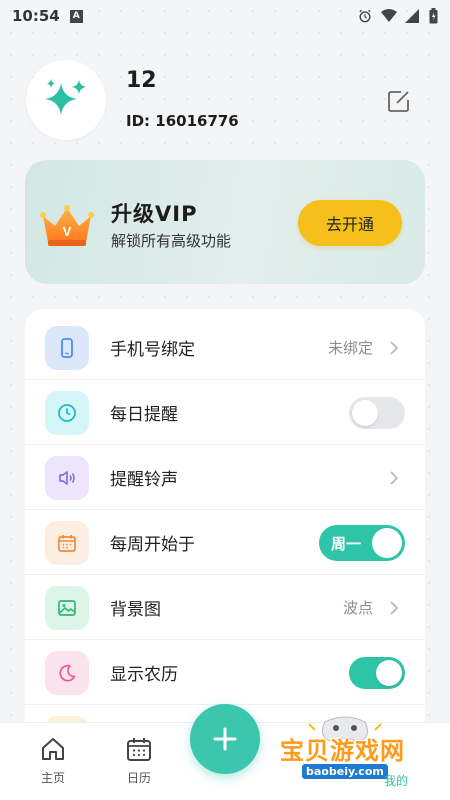  I want to click on add-button, so click(225, 739).